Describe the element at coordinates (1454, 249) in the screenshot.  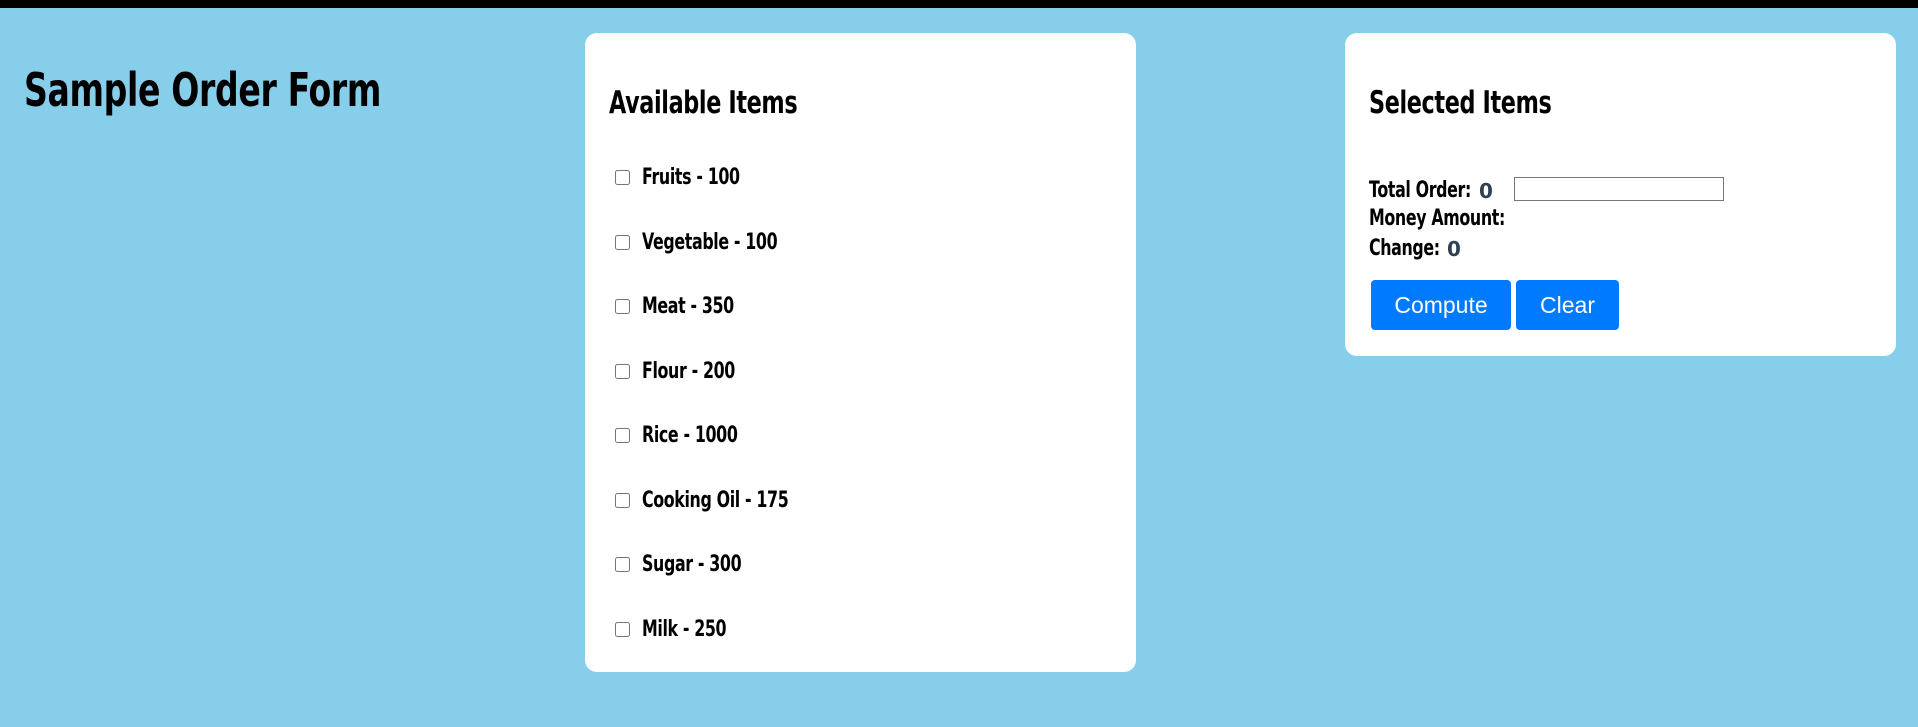
I see `change-value: 0` at that location.